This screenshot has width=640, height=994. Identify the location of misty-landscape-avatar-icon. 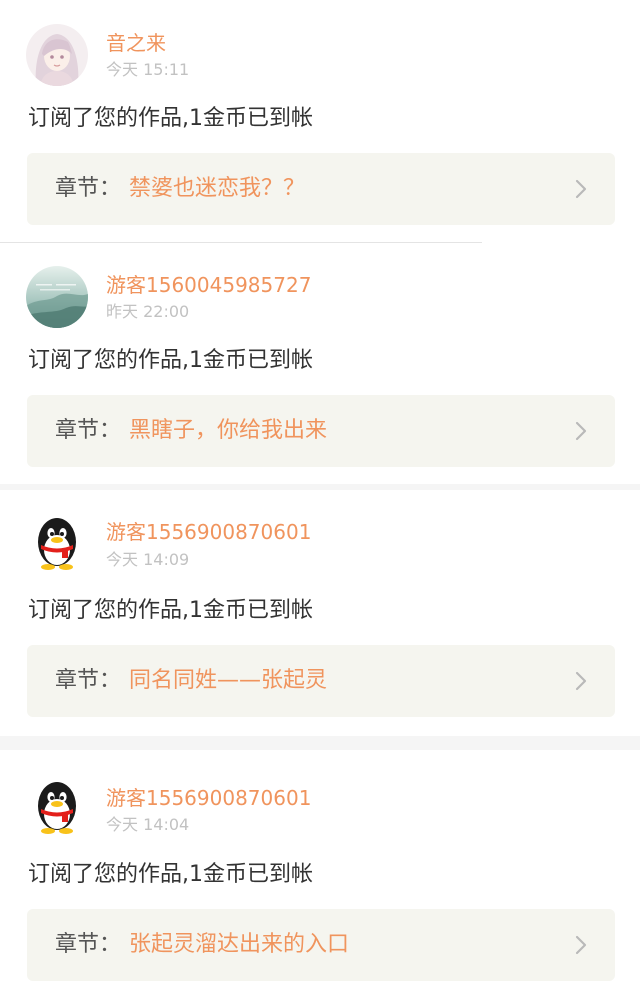
(57, 297).